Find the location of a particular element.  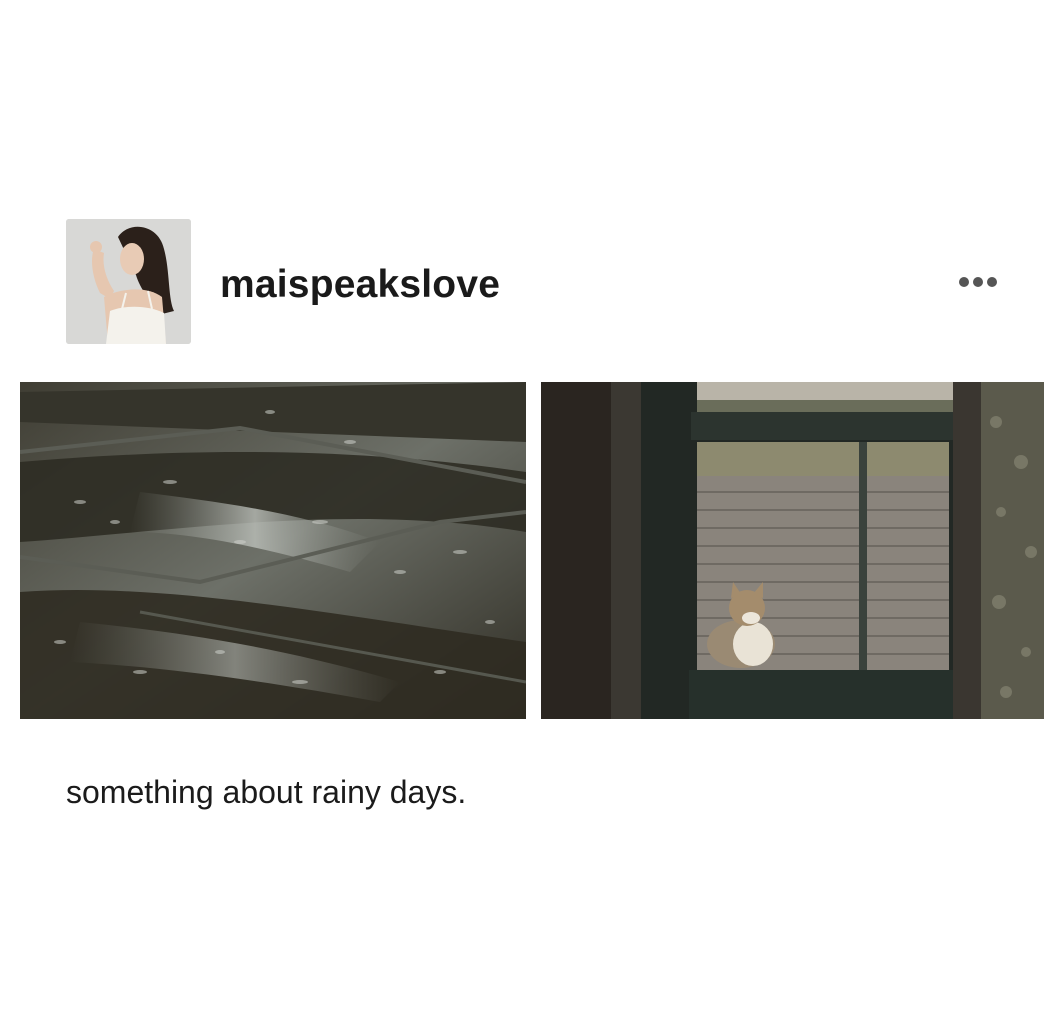

more-options-button is located at coordinates (978, 282).